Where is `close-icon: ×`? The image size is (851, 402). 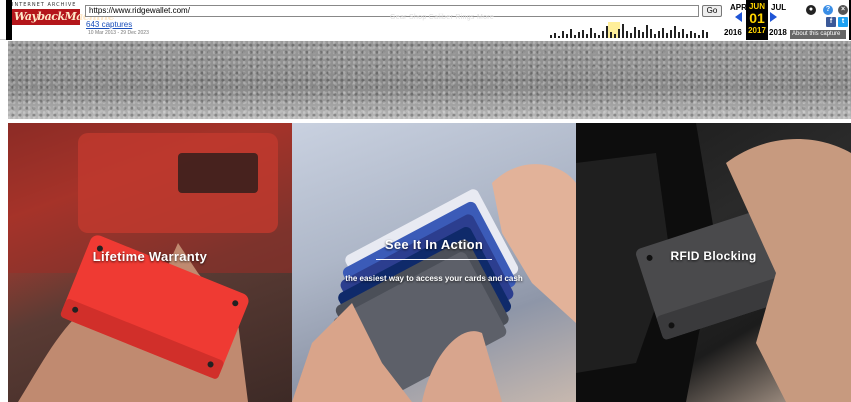
close-icon: × is located at coordinates (843, 10).